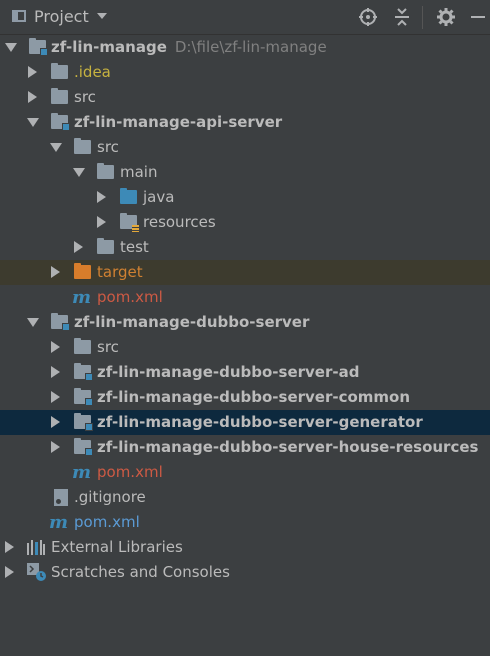  I want to click on settings-icon, so click(446, 17).